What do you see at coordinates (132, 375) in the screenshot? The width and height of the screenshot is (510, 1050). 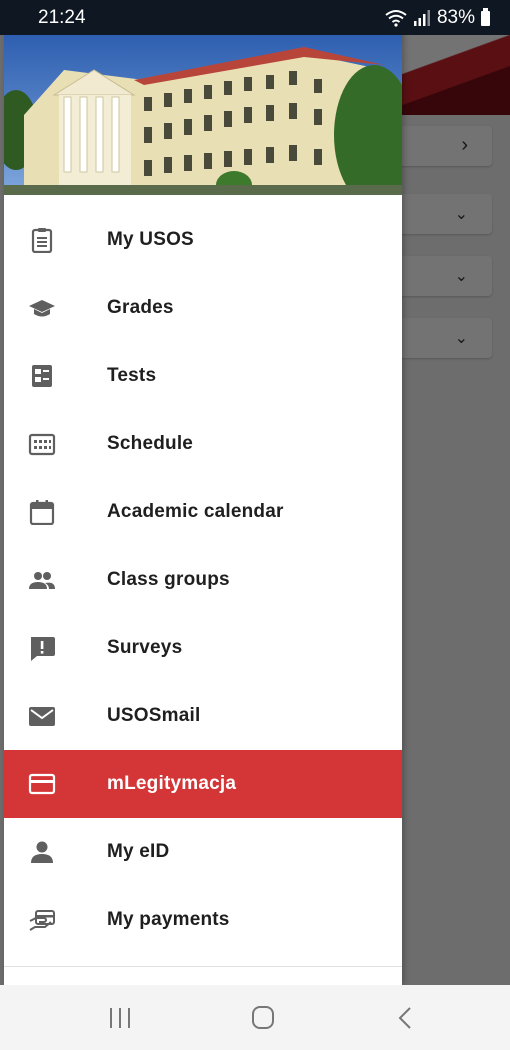 I see `menu-item-label: Tests` at bounding box center [132, 375].